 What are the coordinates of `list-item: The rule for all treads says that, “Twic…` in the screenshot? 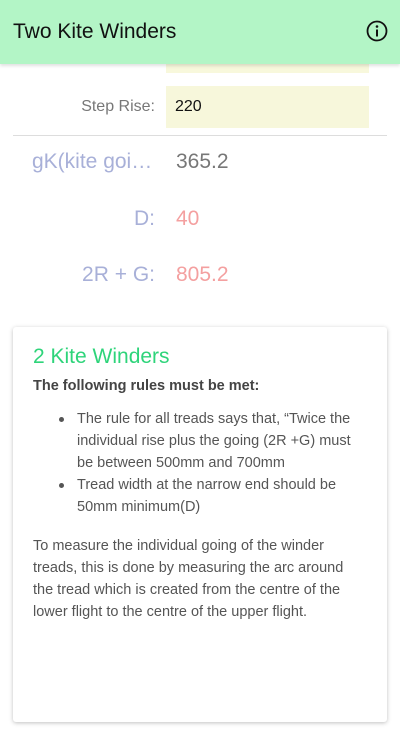 It's located at (213, 441).